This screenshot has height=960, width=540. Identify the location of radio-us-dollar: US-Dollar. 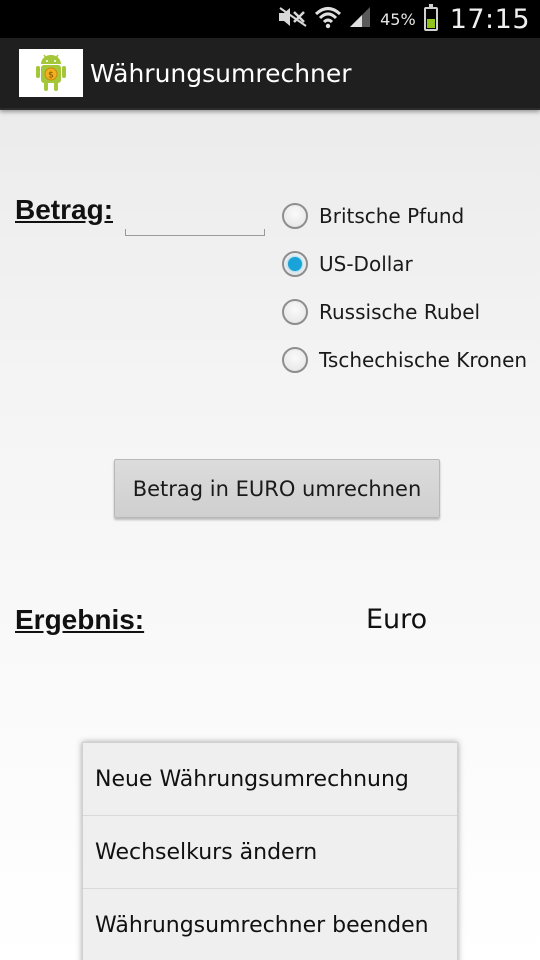
(411, 264).